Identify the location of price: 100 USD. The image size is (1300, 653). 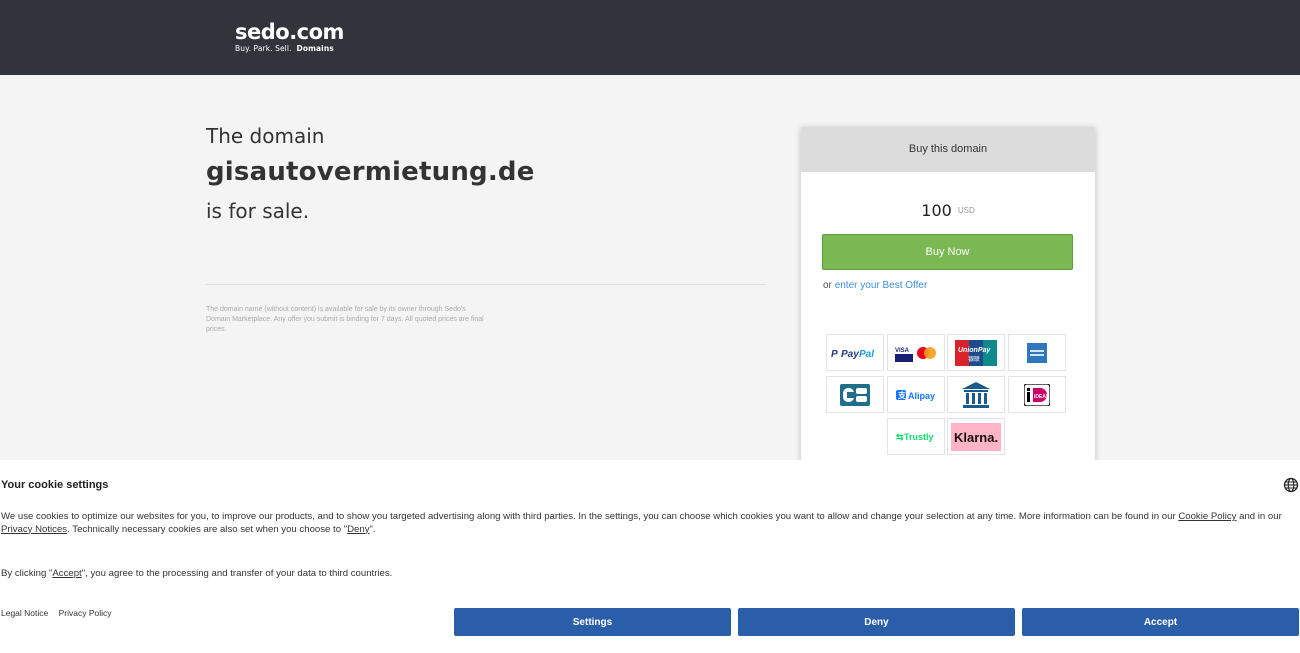
(948, 211).